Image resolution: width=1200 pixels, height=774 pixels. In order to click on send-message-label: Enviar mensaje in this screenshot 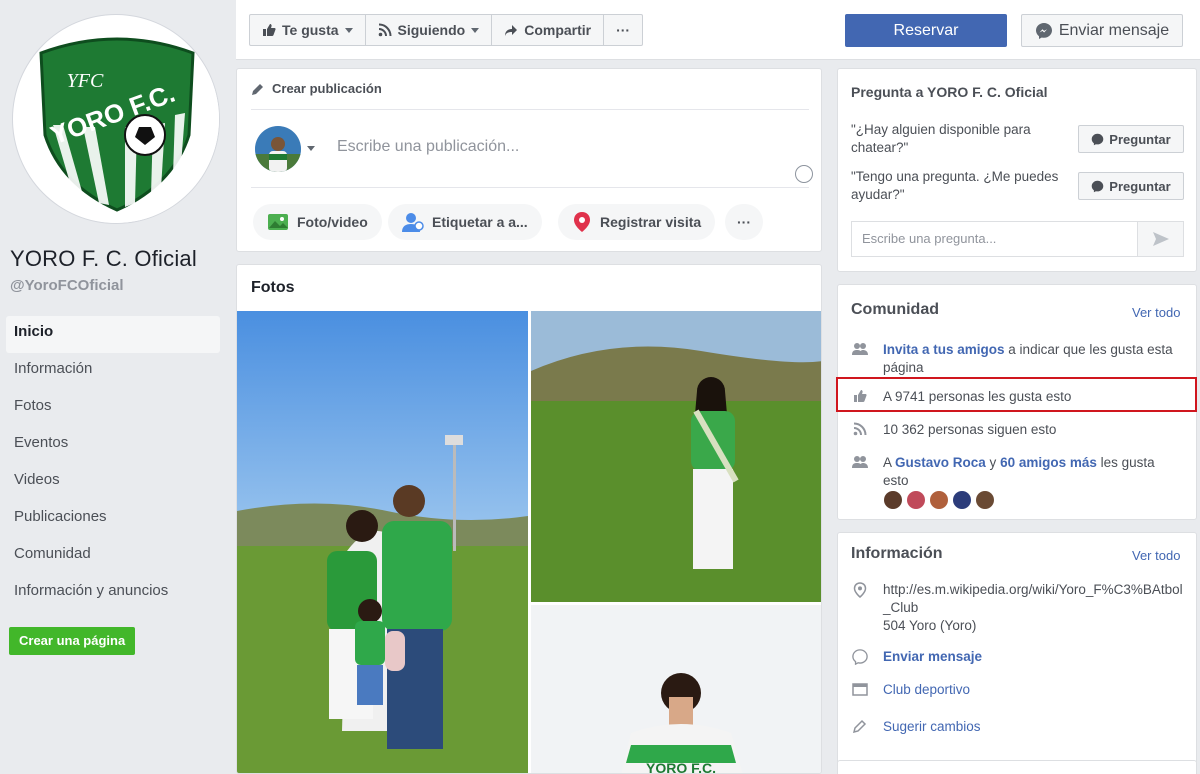, I will do `click(1114, 30)`.